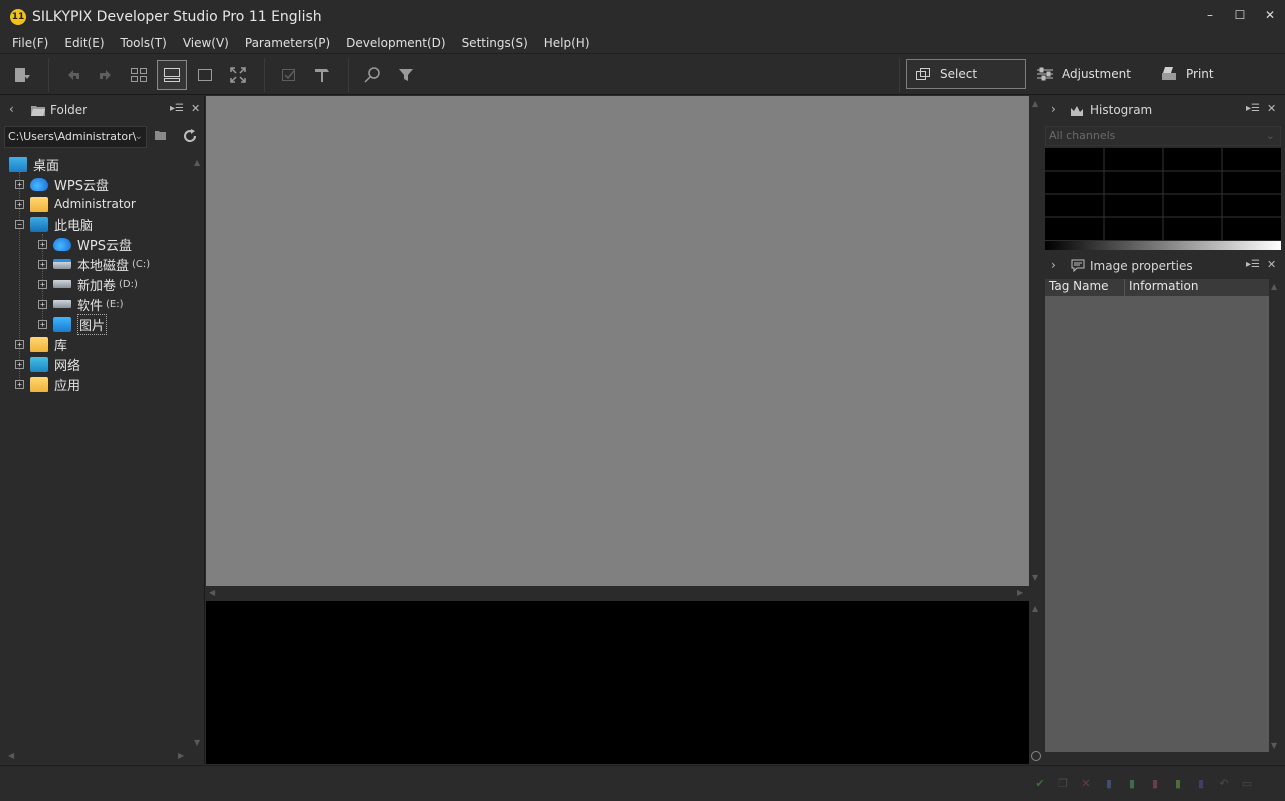  Describe the element at coordinates (567, 43) in the screenshot. I see `menu-help: Help(H)` at that location.